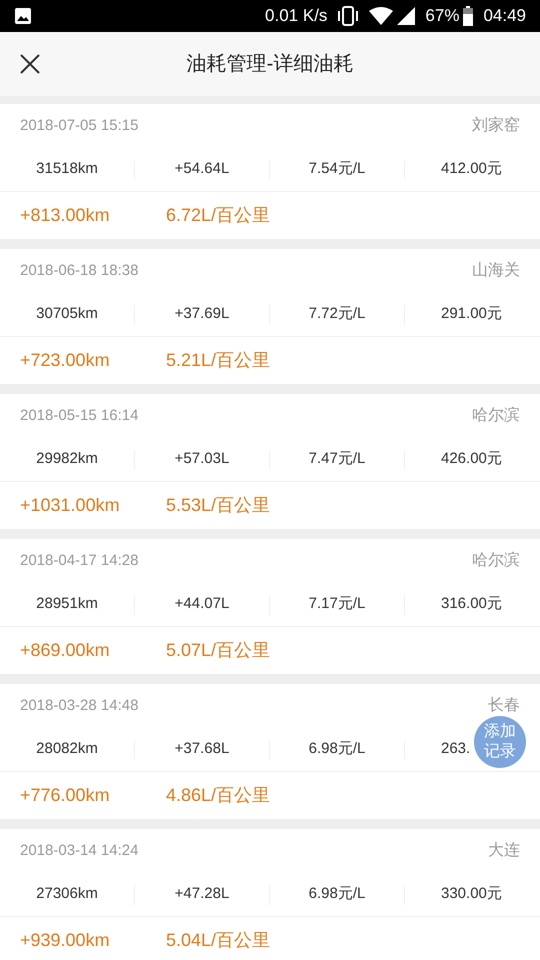 This screenshot has height=960, width=540. Describe the element at coordinates (218, 360) in the screenshot. I see `fuel-consumption: 5.21L/百公里` at that location.